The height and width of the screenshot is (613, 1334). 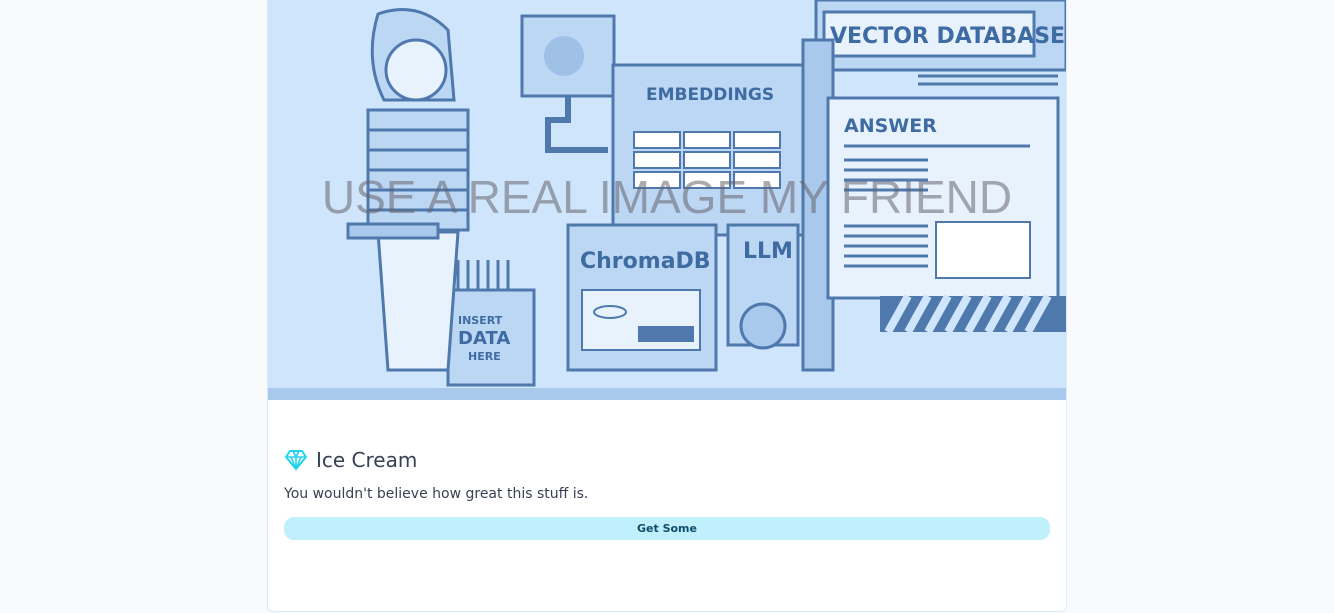 What do you see at coordinates (710, 95) in the screenshot?
I see `embeddings-label: EMBEDDINGS` at bounding box center [710, 95].